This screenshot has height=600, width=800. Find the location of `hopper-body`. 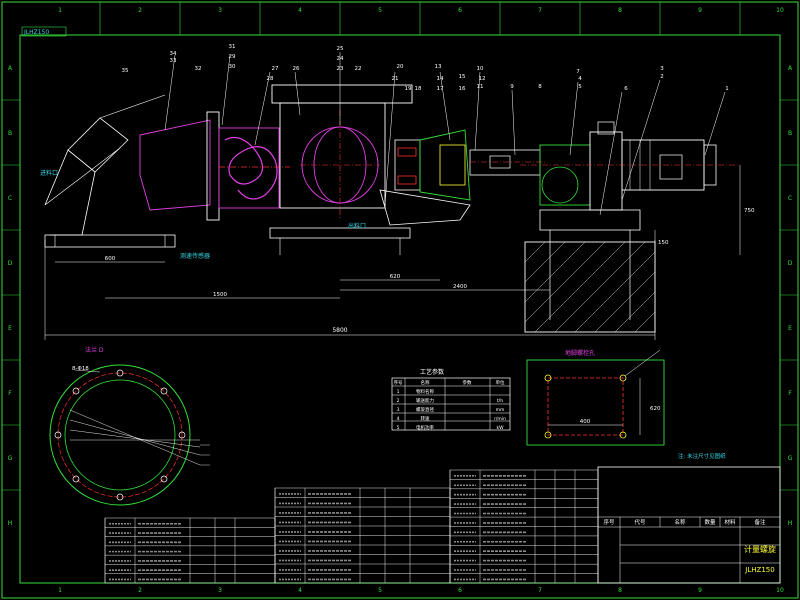

hopper-body is located at coordinates (175, 165).